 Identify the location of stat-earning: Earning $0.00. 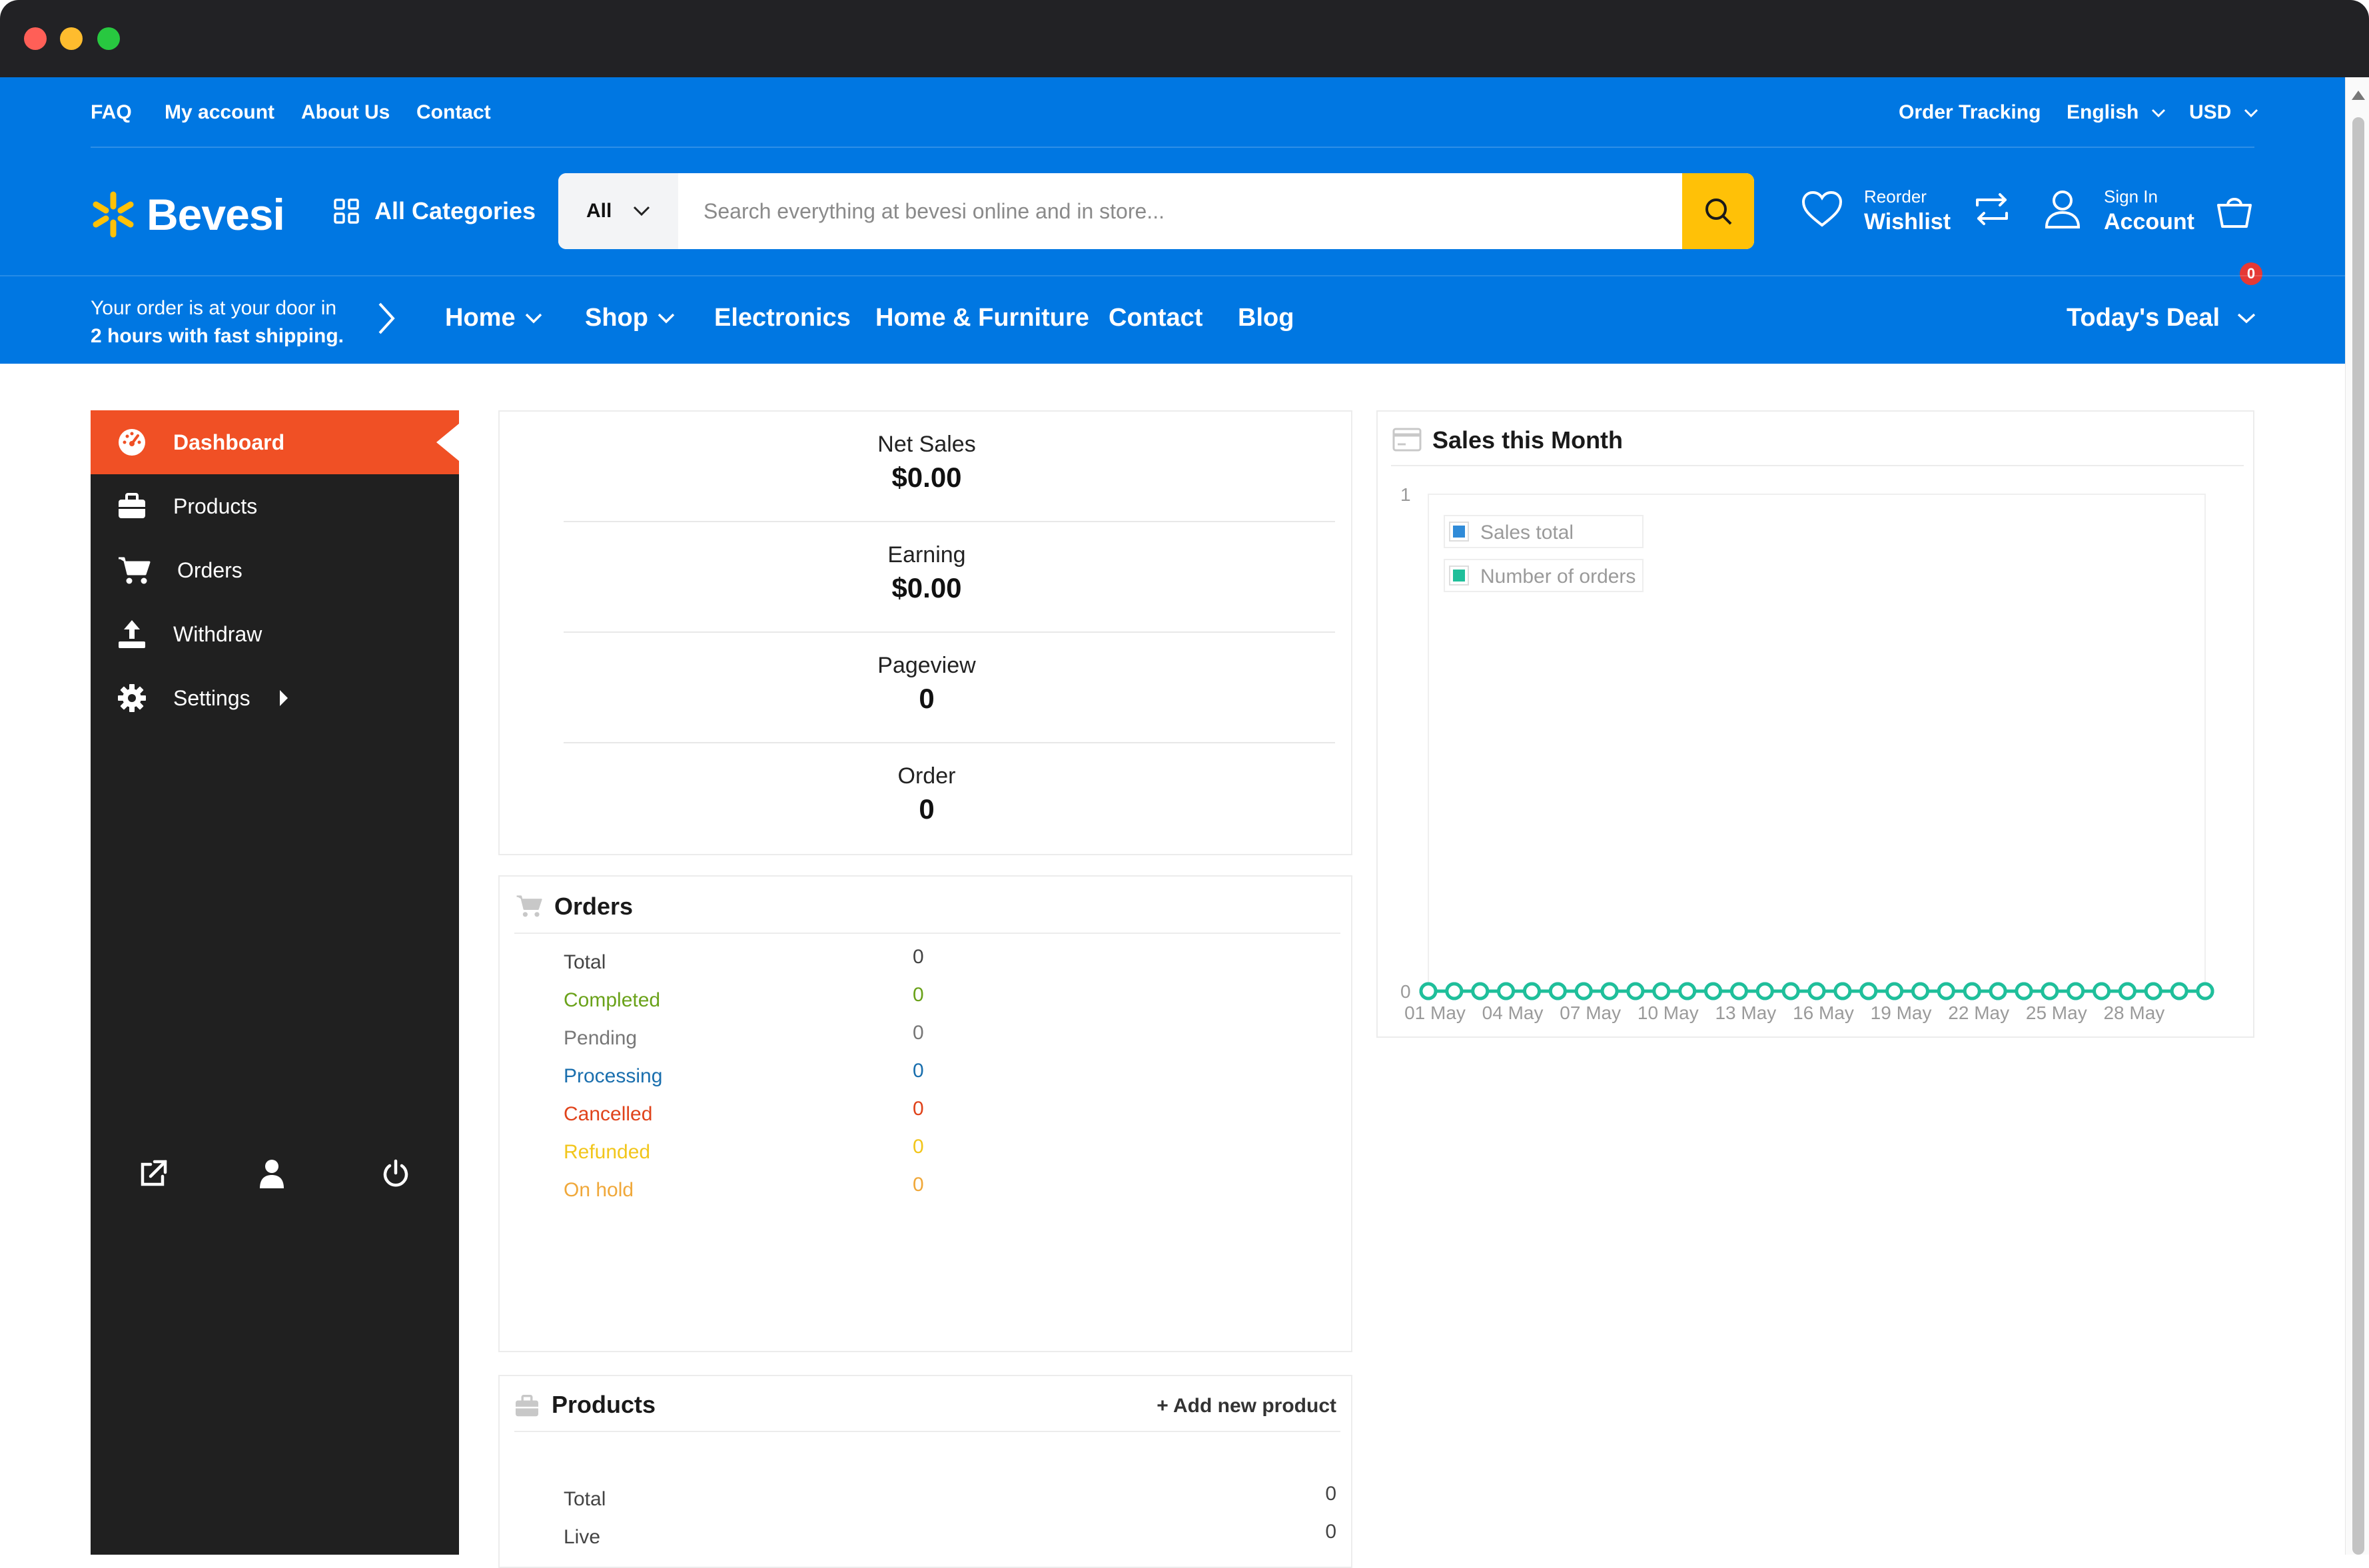
(927, 573).